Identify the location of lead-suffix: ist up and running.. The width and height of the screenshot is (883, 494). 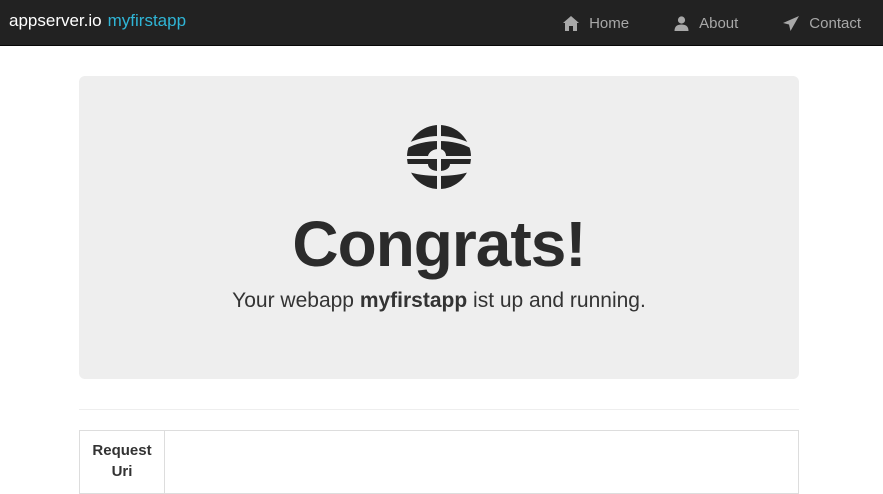
(559, 300).